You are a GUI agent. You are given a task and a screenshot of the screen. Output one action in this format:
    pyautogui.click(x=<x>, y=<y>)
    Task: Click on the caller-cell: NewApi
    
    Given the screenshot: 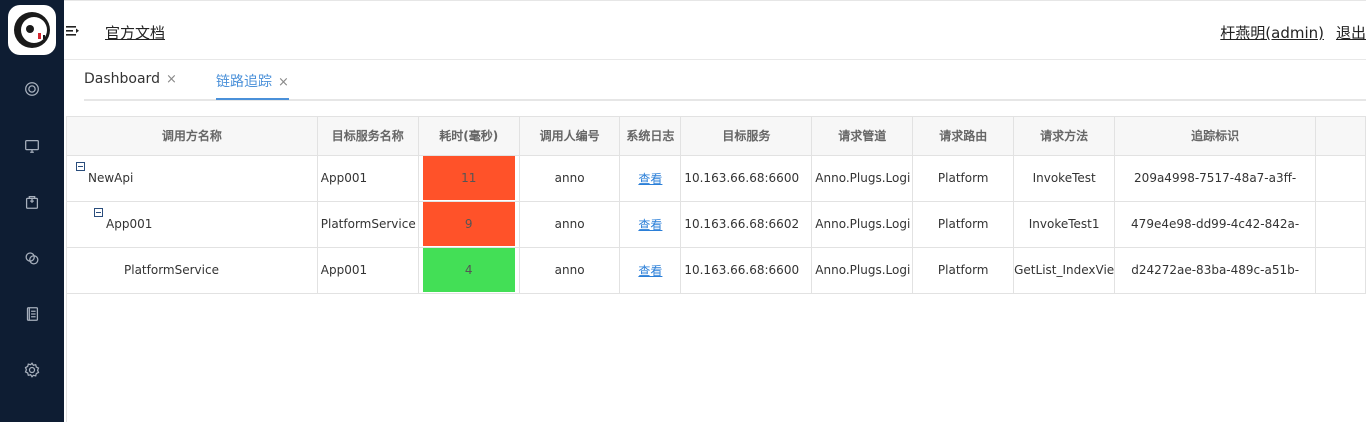 What is the action you would take?
    pyautogui.click(x=192, y=178)
    